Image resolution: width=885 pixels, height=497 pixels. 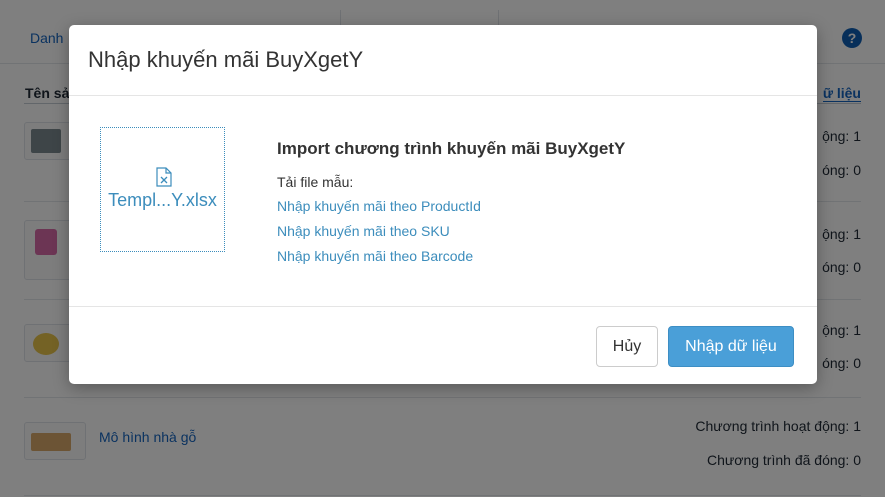 What do you see at coordinates (162, 200) in the screenshot?
I see `uploaded-file-name: Templ...Y.xlsx` at bounding box center [162, 200].